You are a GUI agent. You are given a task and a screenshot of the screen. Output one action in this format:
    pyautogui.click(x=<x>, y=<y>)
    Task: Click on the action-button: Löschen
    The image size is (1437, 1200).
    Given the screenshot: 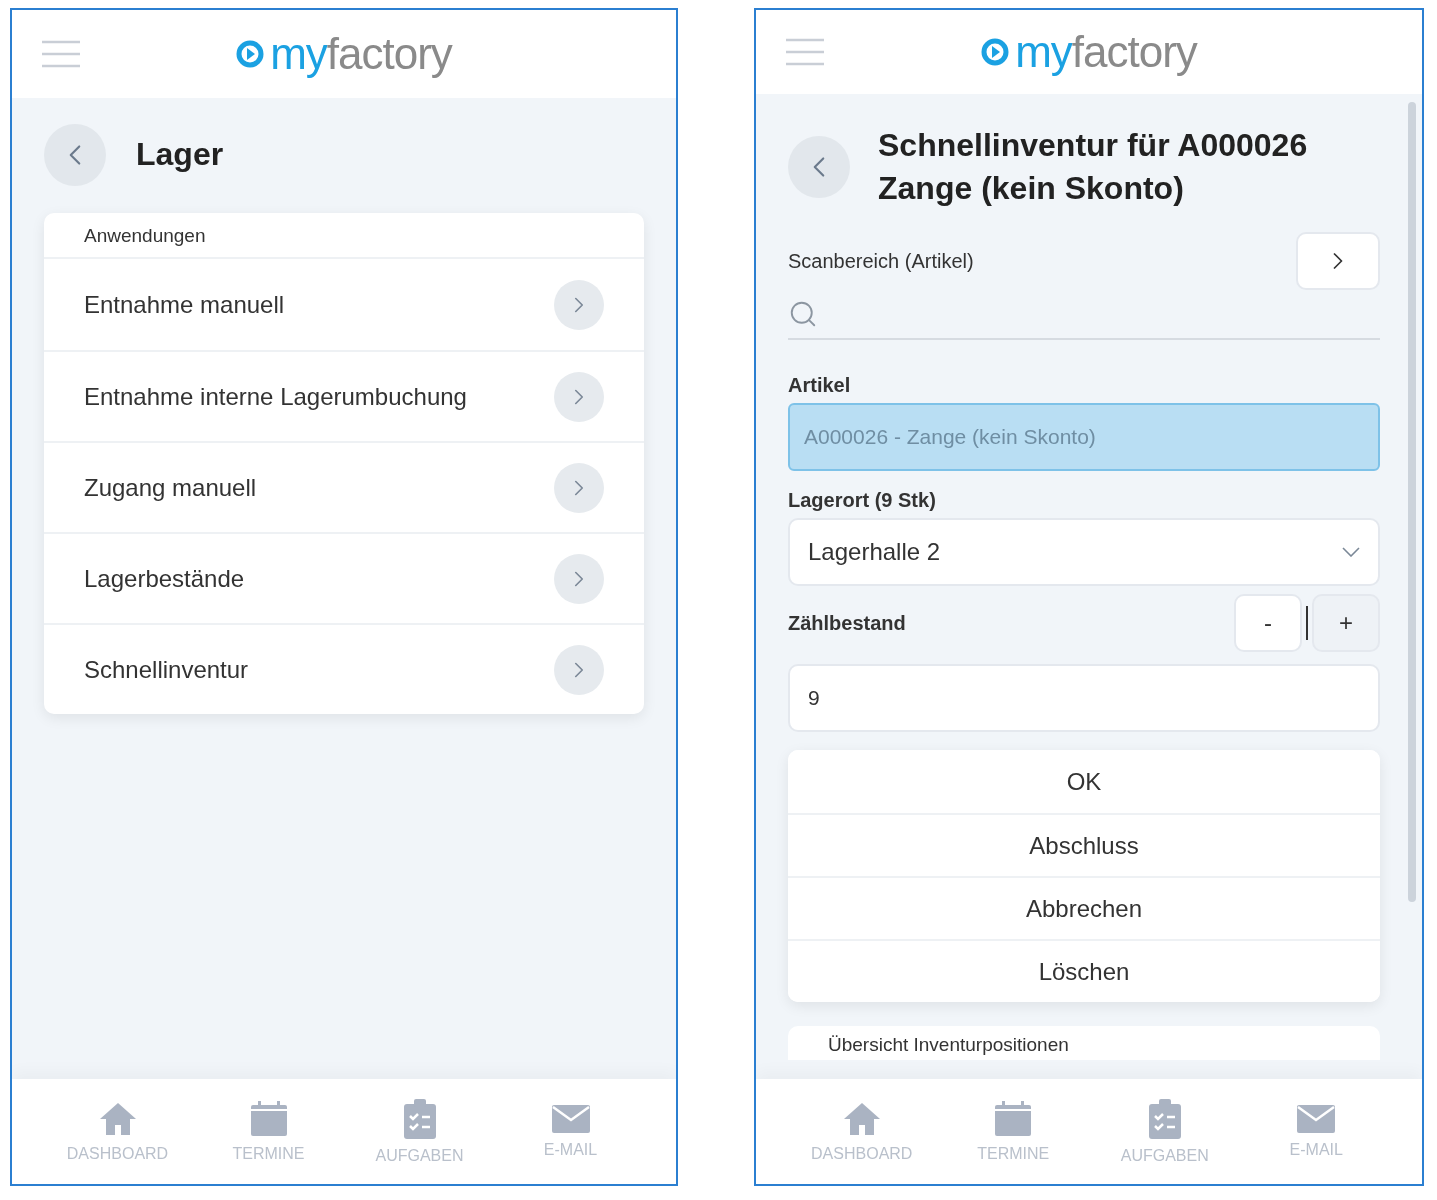 What is the action you would take?
    pyautogui.click(x=1084, y=971)
    